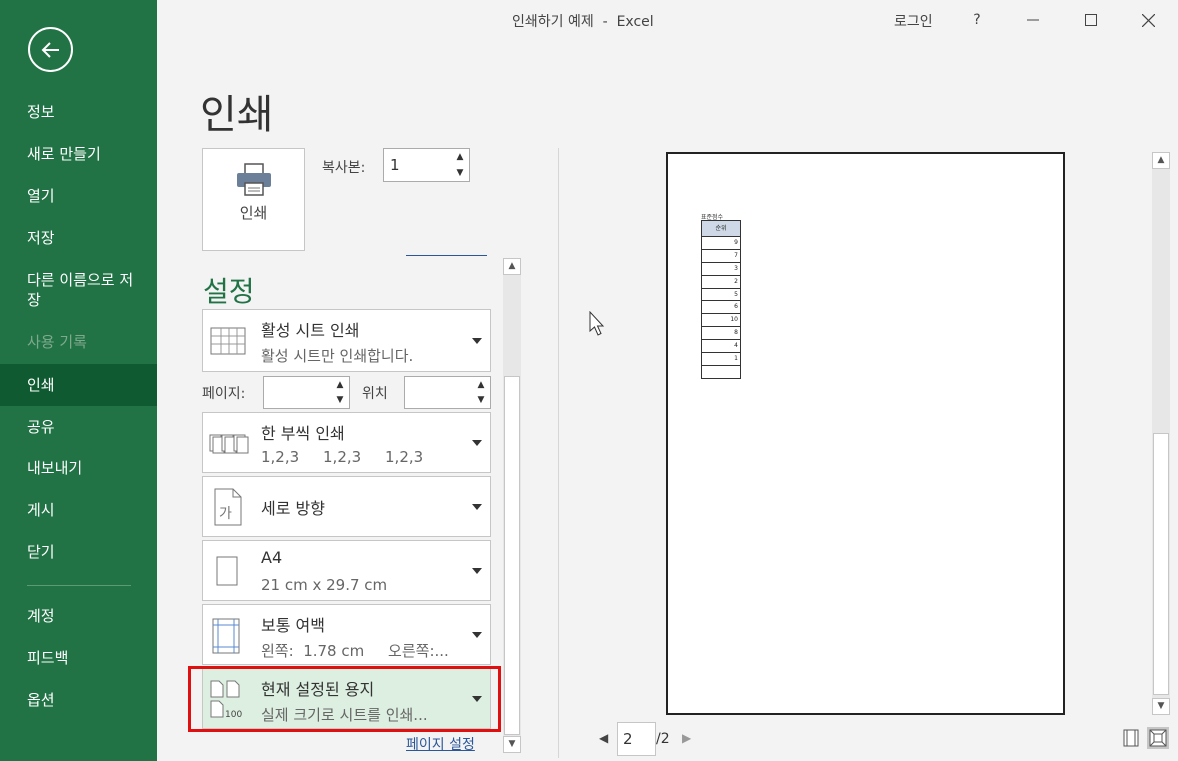 The image size is (1178, 761). Describe the element at coordinates (224, 394) in the screenshot. I see `pages-label: 페이지:` at that location.